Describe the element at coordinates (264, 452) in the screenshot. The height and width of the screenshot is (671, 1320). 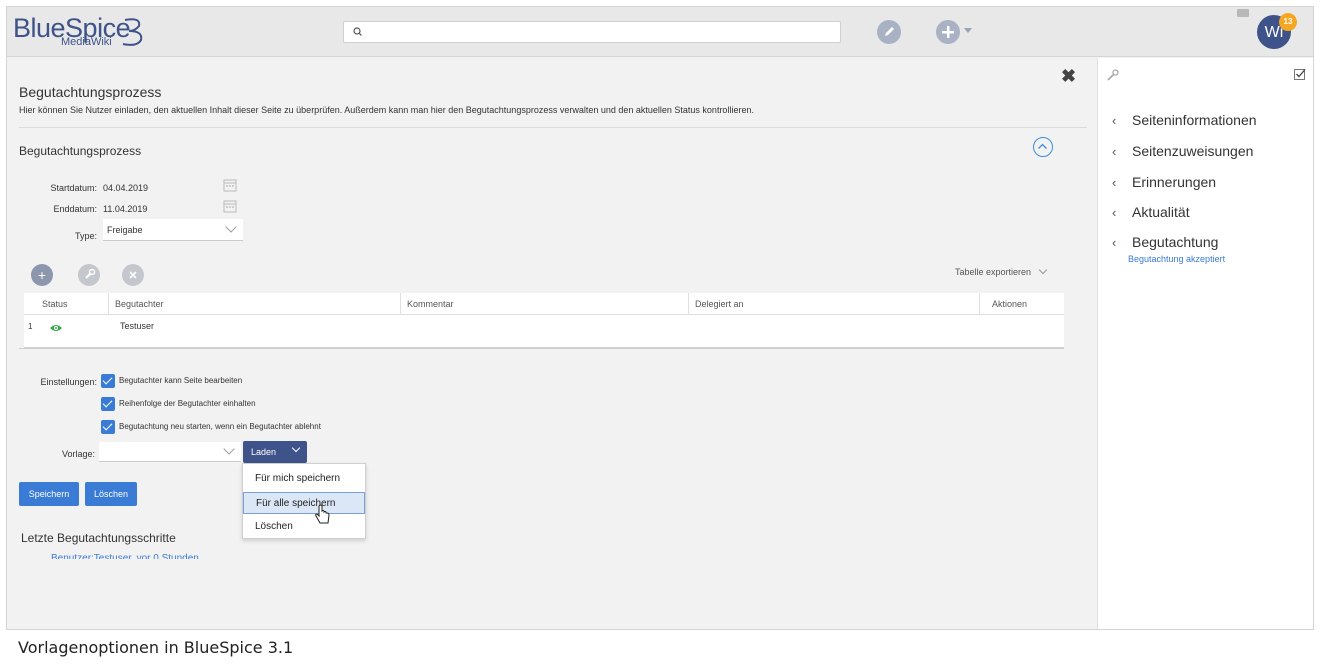
I see `load-button-label: Laden` at that location.